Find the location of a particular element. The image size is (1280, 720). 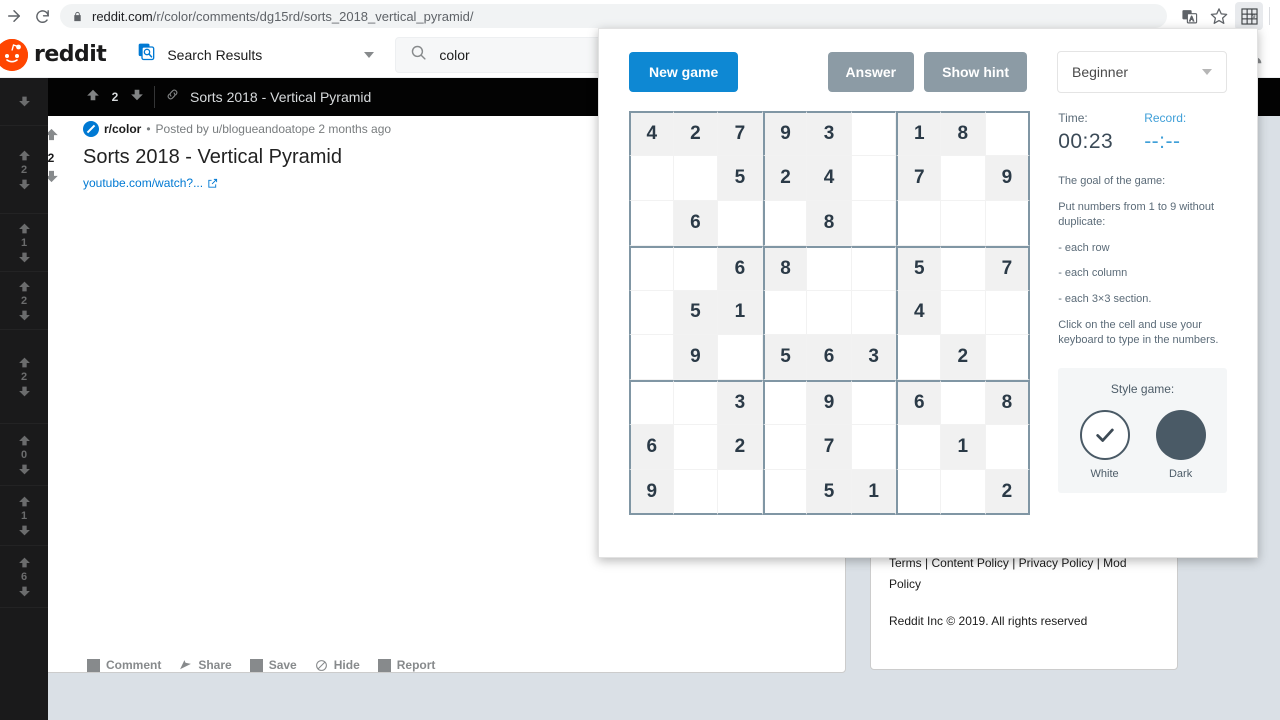

sudoku-cell-r3c8 is located at coordinates (963, 223).